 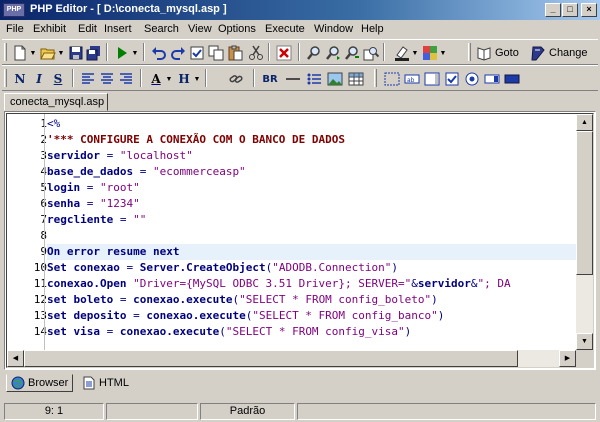 I want to click on main-toolbar: ▼ ▼ ▼ ▼ ▼ Goto Change, so click(x=300, y=52).